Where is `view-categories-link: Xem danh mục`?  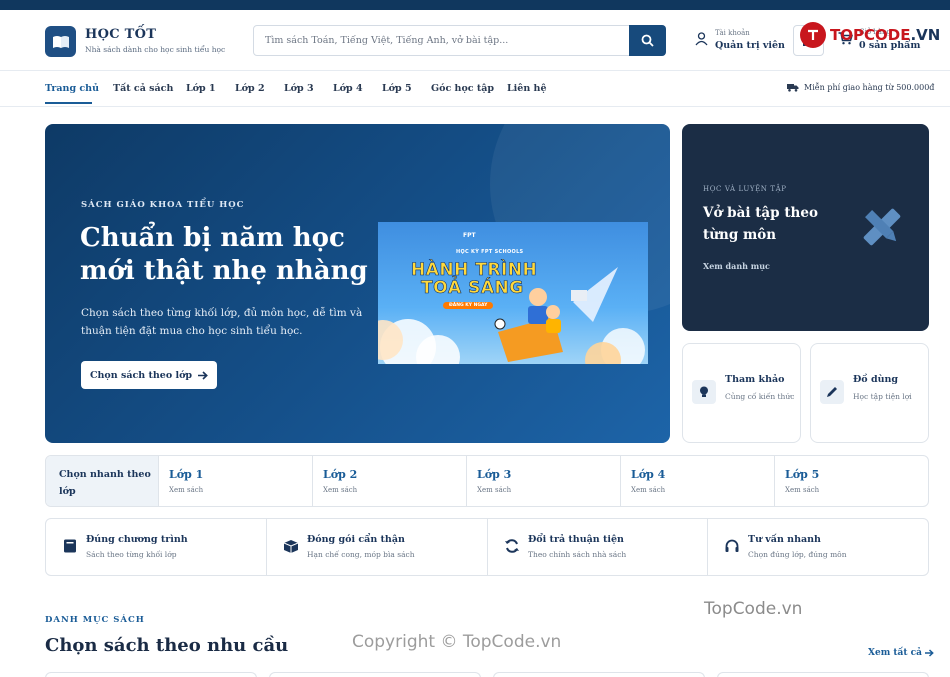
view-categories-link: Xem danh mục is located at coordinates (736, 266).